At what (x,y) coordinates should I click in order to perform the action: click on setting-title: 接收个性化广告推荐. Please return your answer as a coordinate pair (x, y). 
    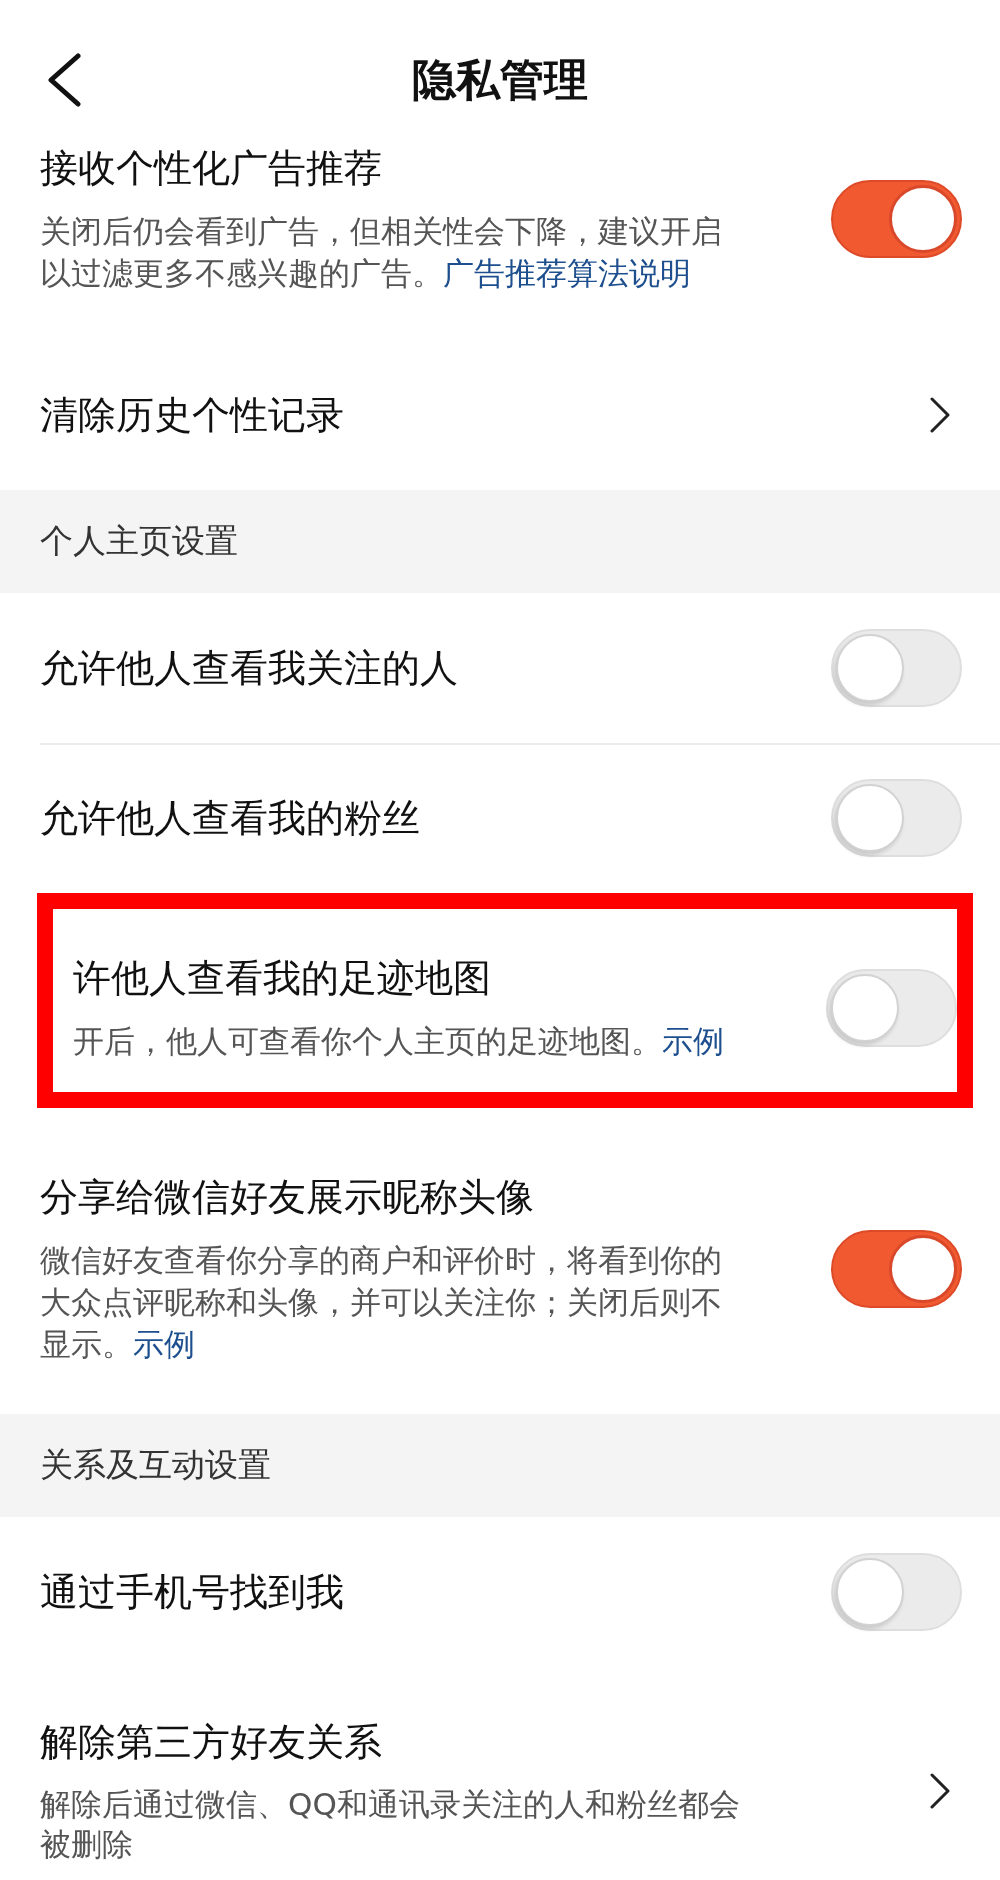
    Looking at the image, I should click on (211, 168).